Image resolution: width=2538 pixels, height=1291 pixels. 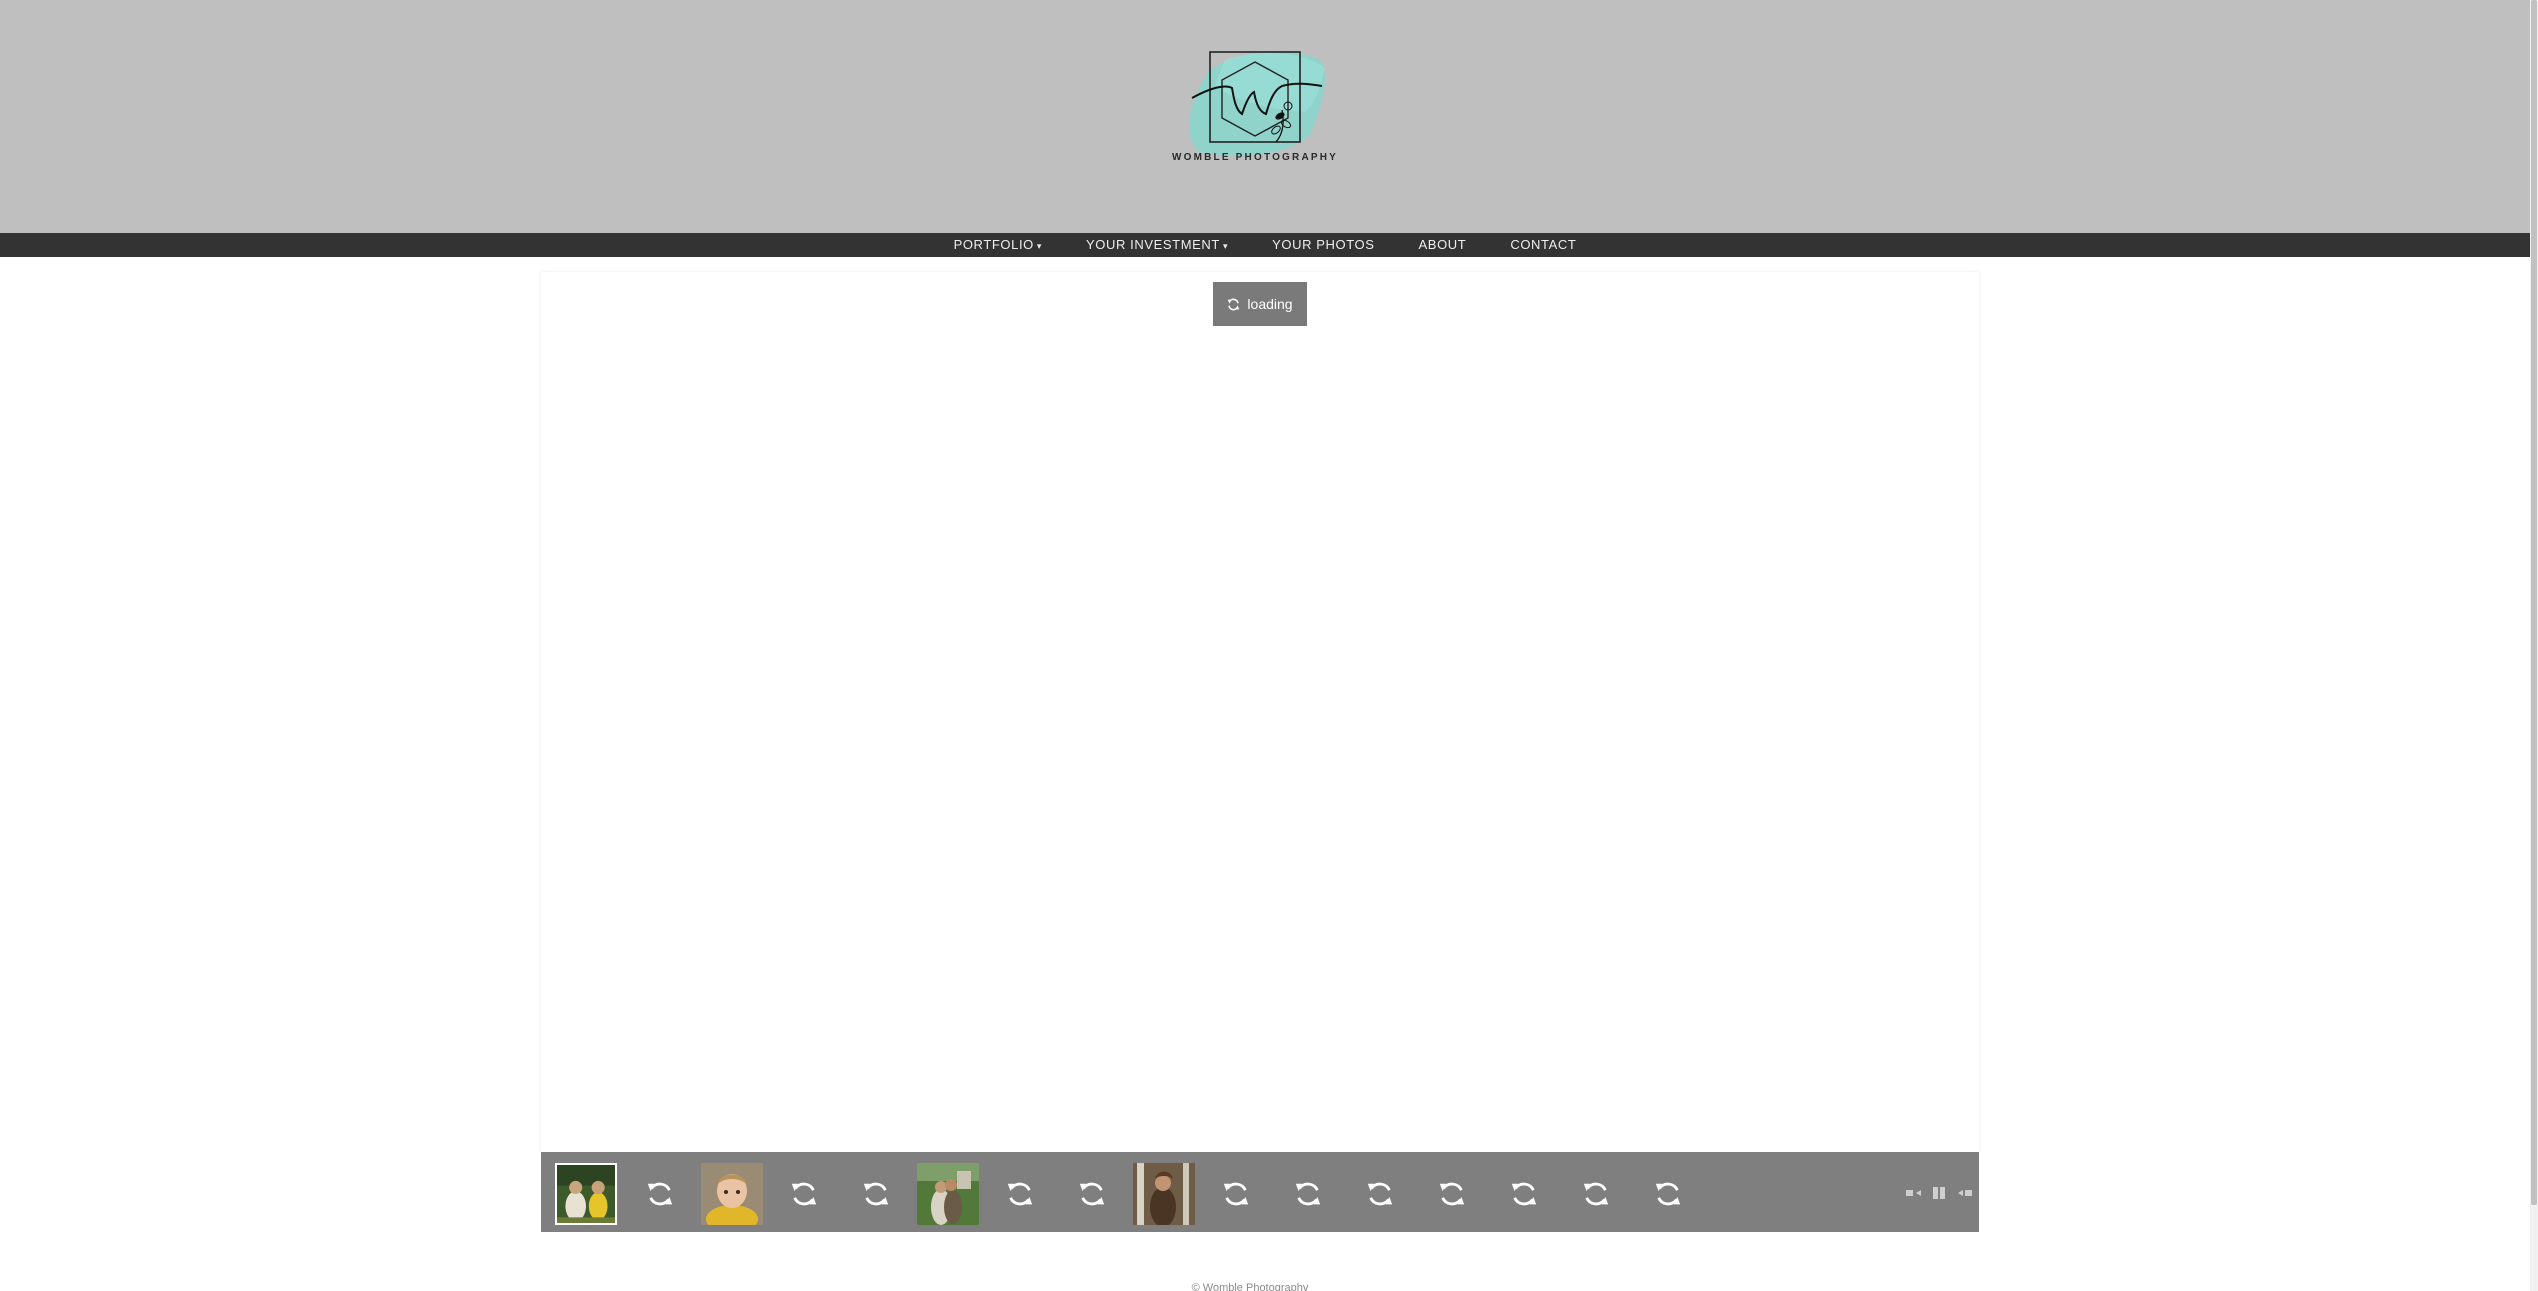 I want to click on pause-button, so click(x=1939, y=1193).